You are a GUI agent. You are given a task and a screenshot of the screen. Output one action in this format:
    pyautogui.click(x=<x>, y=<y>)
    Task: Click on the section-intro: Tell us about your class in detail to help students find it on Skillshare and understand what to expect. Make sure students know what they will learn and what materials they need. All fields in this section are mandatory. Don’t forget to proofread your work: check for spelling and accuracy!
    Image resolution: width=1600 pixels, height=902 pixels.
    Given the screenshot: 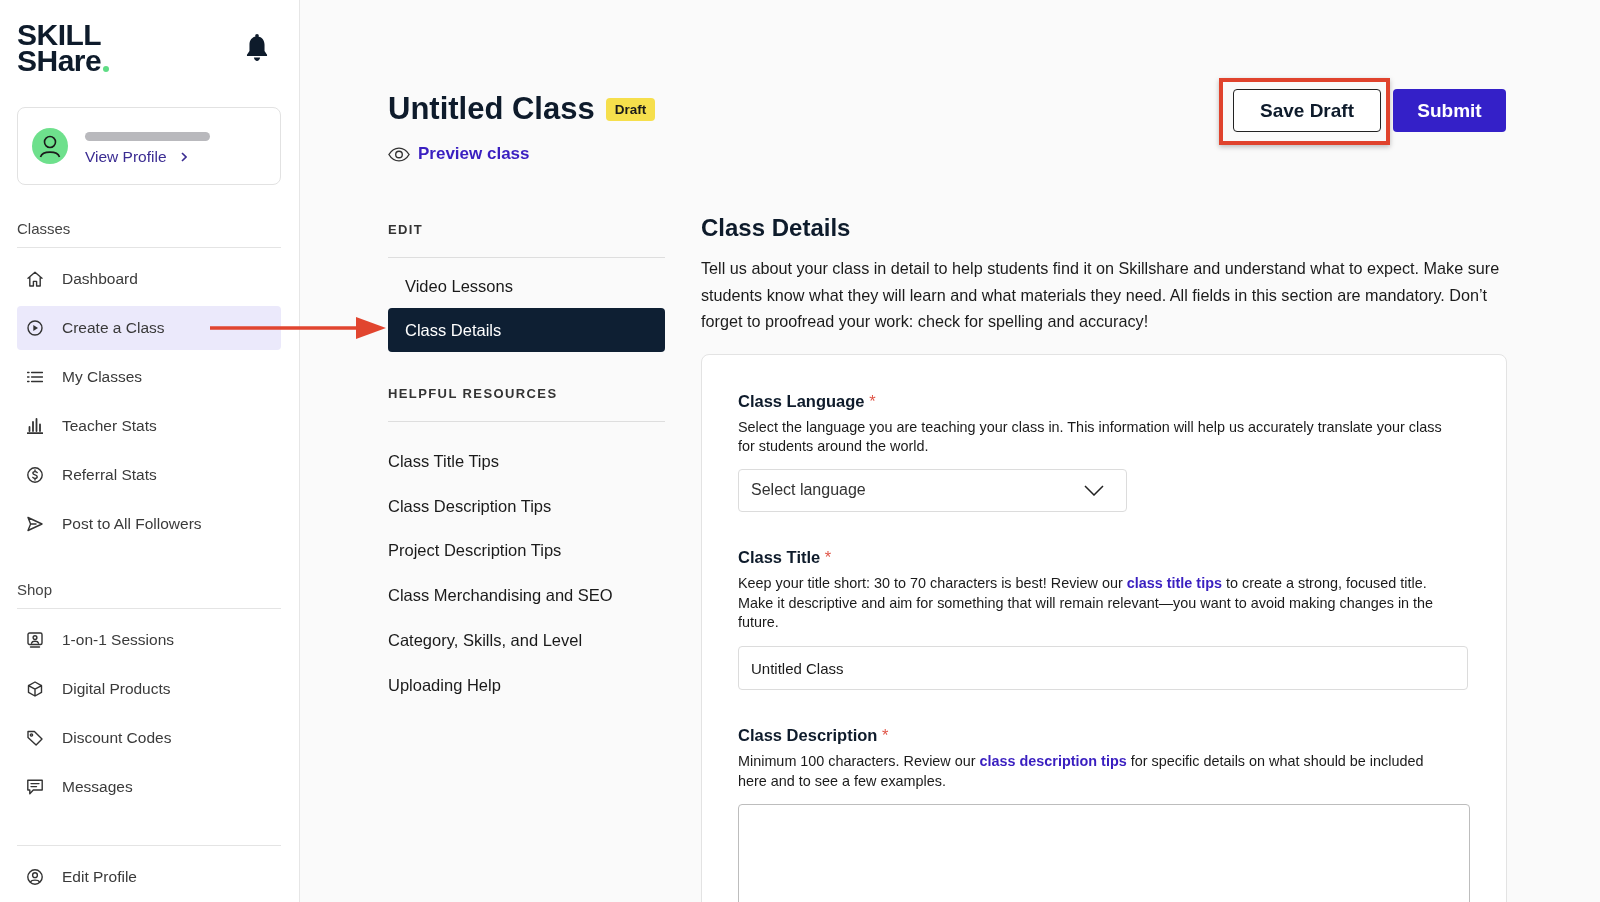 What is the action you would take?
    pyautogui.click(x=1101, y=295)
    